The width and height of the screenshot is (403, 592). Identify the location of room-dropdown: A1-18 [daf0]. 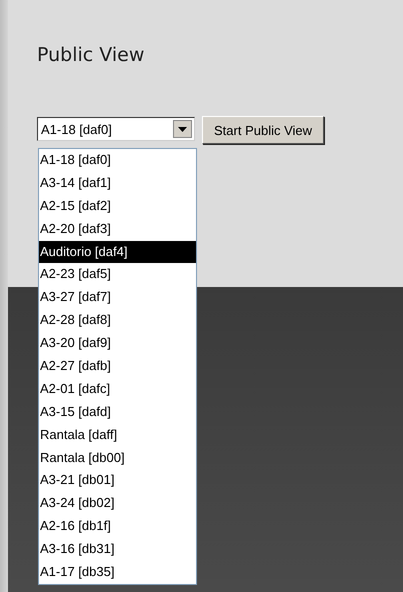
(116, 129).